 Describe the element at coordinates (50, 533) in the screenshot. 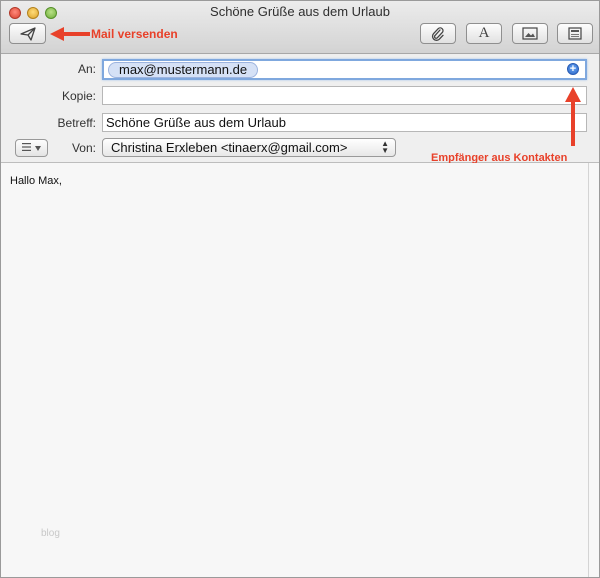

I see `watermark: blog` at that location.